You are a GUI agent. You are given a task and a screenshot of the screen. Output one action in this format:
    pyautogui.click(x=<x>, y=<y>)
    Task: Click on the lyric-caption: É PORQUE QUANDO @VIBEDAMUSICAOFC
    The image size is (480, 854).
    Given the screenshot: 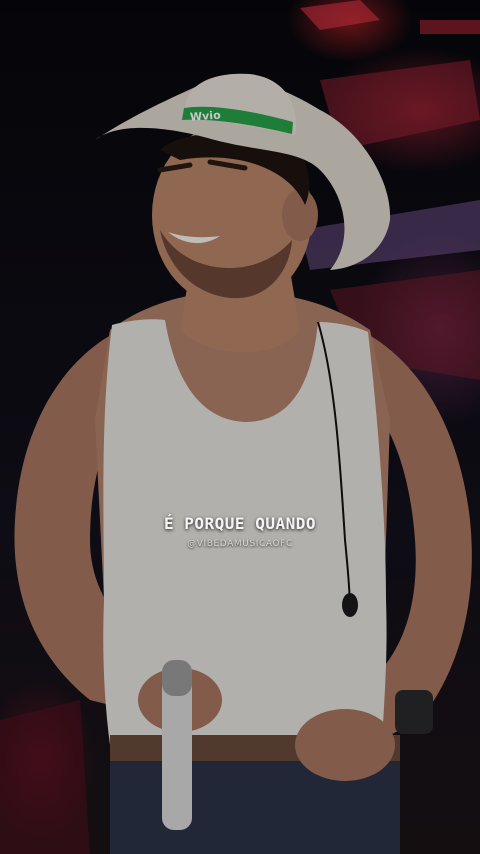 What is the action you would take?
    pyautogui.click(x=240, y=531)
    